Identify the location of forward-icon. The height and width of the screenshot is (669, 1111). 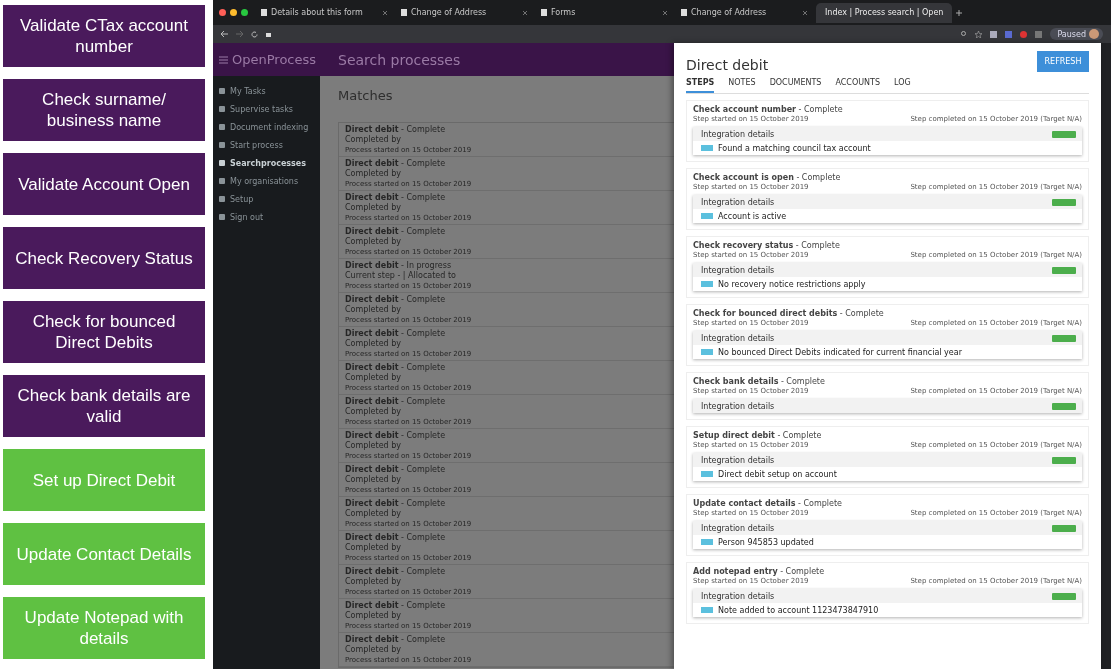
(239, 34).